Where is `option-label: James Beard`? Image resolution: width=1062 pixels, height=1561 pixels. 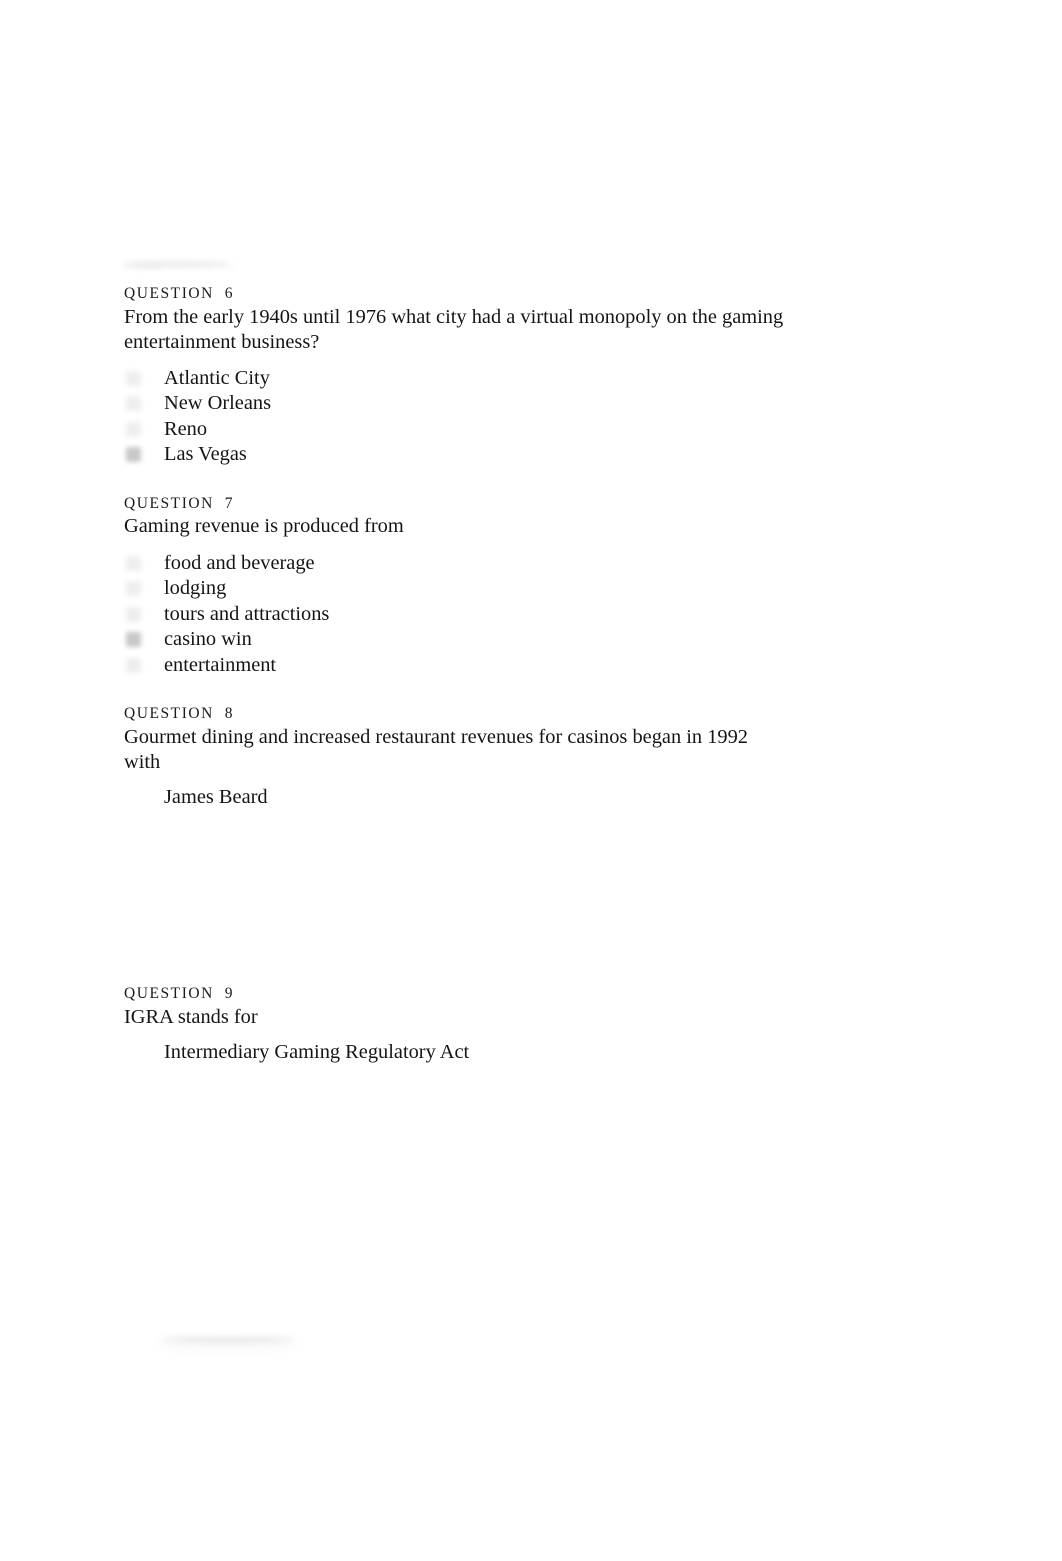
option-label: James Beard is located at coordinates (216, 796).